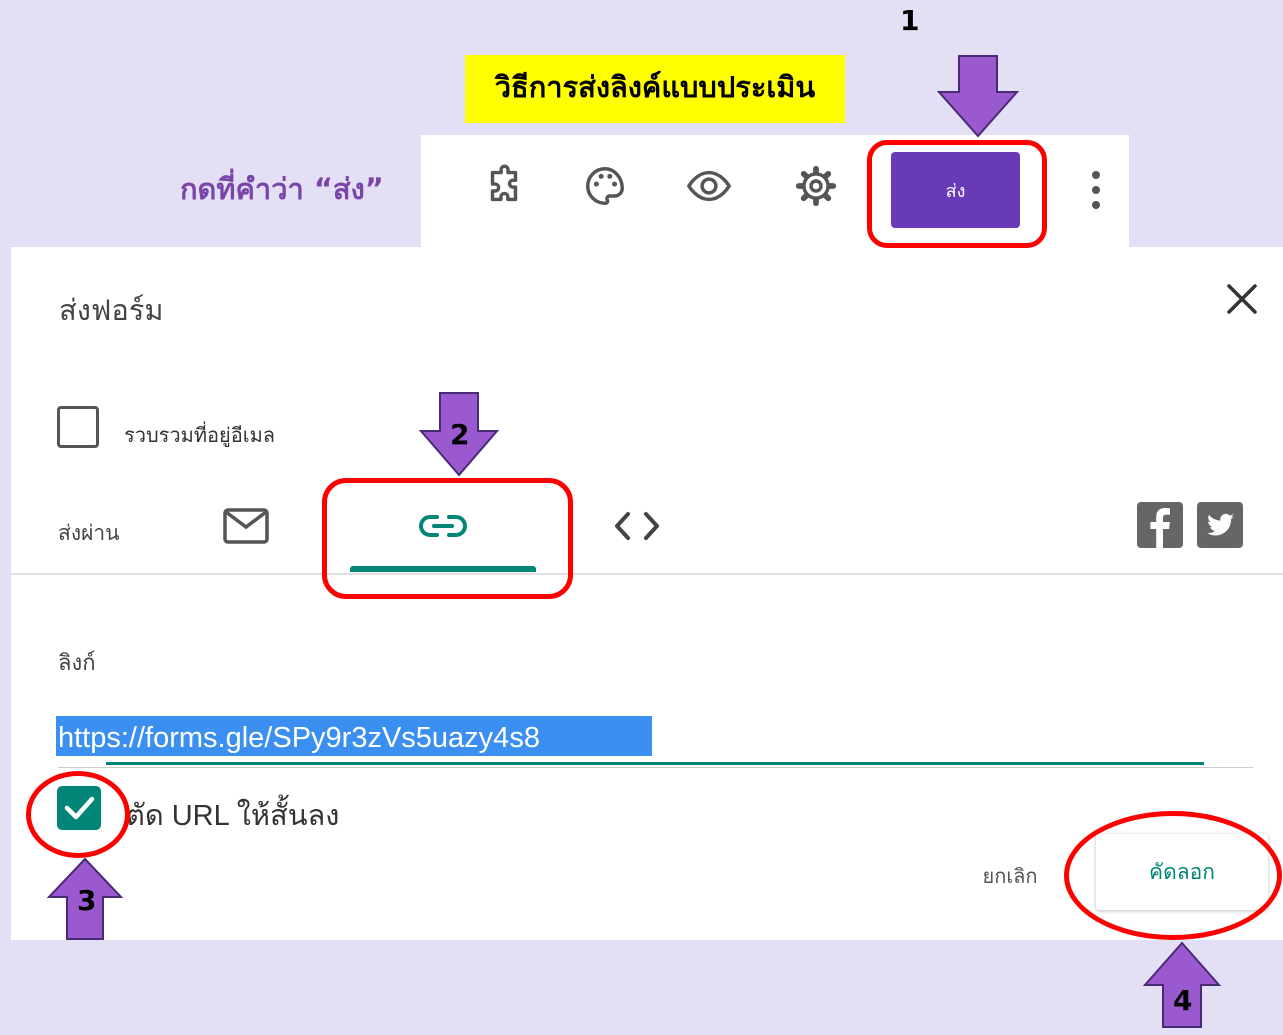 This screenshot has height=1035, width=1283. What do you see at coordinates (1242, 299) in the screenshot?
I see `close-icon` at bounding box center [1242, 299].